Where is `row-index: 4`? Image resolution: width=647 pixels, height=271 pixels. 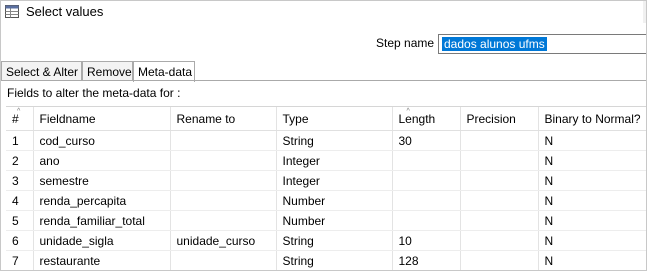 row-index: 4 is located at coordinates (20, 200).